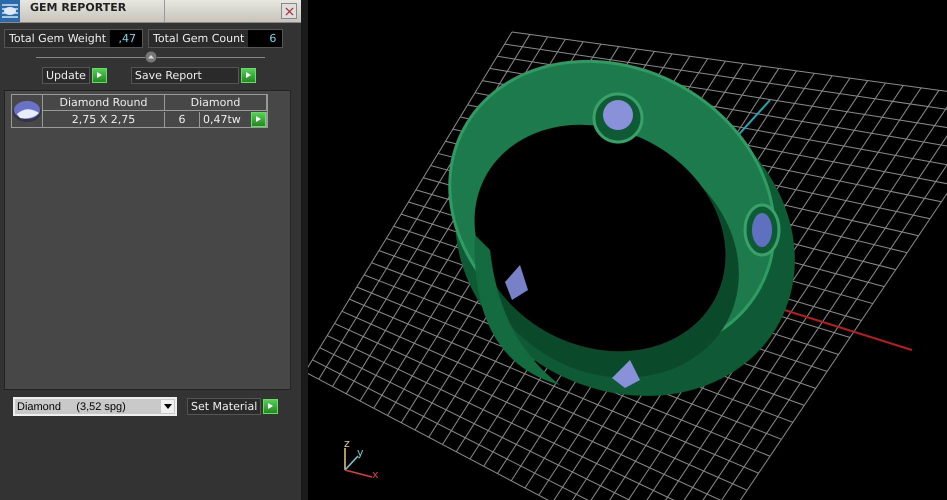 Image resolution: width=947 pixels, height=500 pixels. Describe the element at coordinates (150, 57) in the screenshot. I see `collapse-handle-icon` at that location.